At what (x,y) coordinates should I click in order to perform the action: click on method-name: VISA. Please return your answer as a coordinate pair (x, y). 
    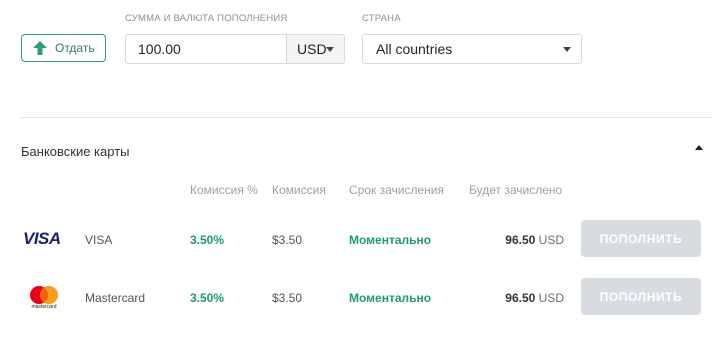
    Looking at the image, I should click on (99, 240).